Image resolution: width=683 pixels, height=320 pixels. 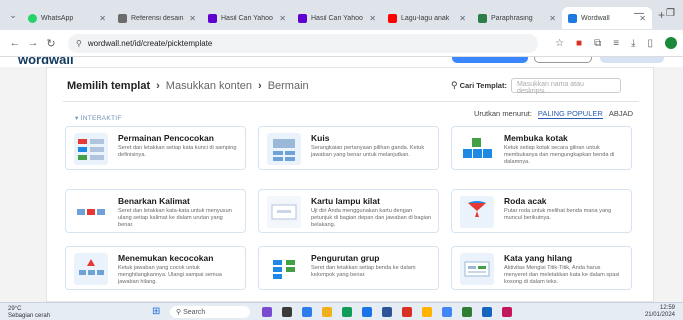 What do you see at coordinates (288, 86) in the screenshot?
I see `breadcrumb-step-play: Bermain` at bounding box center [288, 86].